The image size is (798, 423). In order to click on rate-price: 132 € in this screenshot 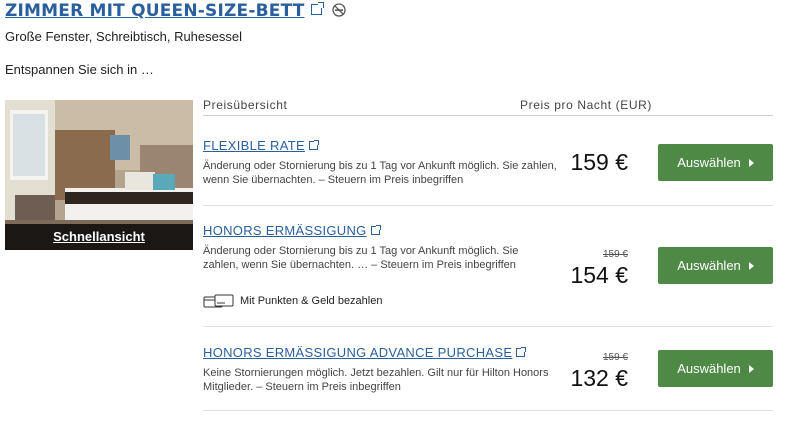, I will do `click(599, 378)`.